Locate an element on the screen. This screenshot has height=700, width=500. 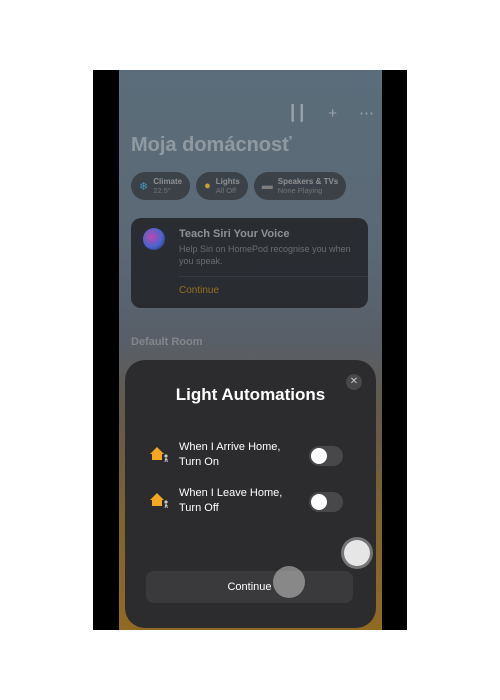
arrive-toggle is located at coordinates (326, 456).